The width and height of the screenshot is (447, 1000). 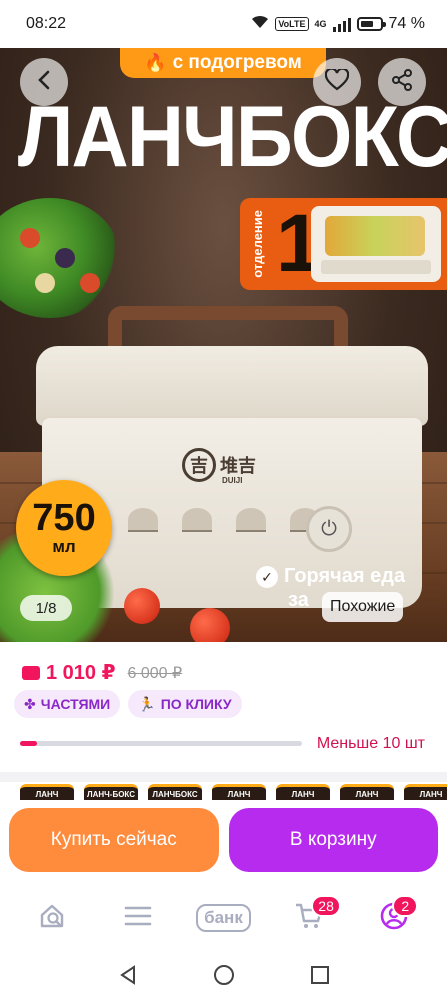 What do you see at coordinates (128, 978) in the screenshot?
I see `nav-back-icon` at bounding box center [128, 978].